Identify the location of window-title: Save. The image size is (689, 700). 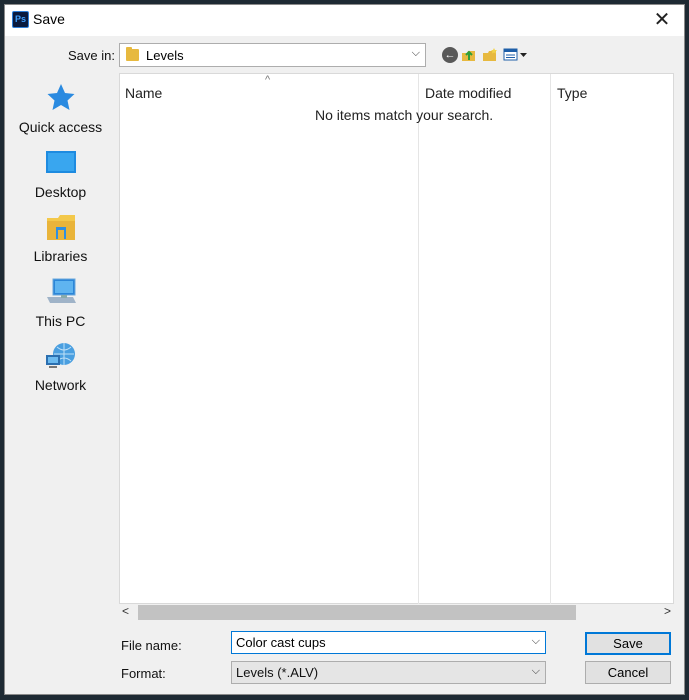
(49, 19).